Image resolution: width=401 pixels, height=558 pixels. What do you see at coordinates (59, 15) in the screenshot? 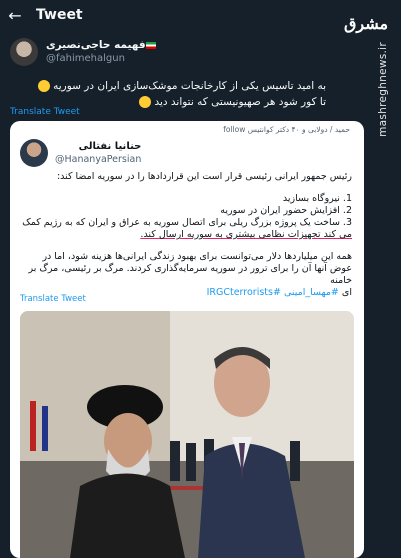
I see `page-title: Tweet` at bounding box center [59, 15].